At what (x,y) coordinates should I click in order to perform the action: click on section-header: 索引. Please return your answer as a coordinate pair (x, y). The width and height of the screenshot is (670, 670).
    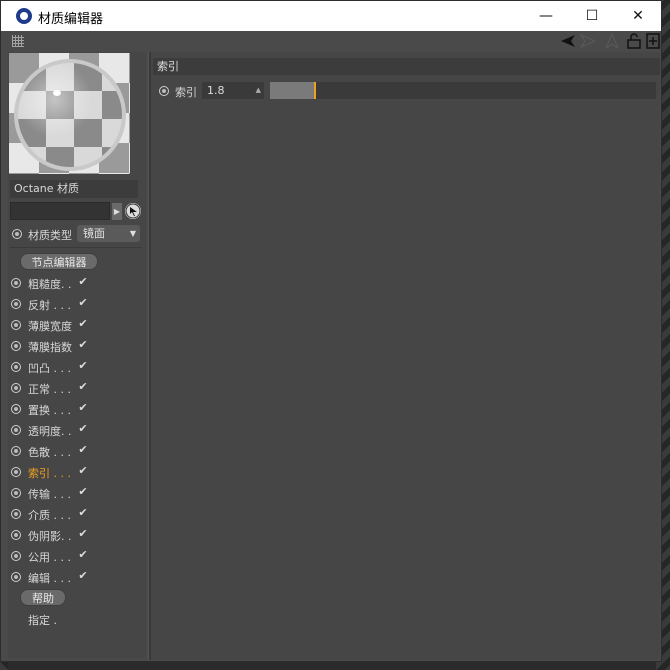
    Looking at the image, I should click on (406, 66).